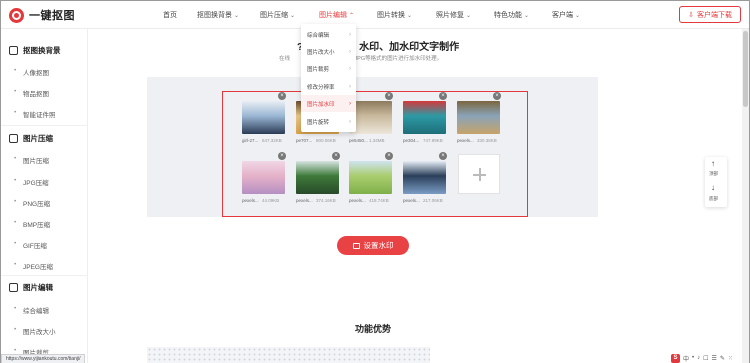 The width and height of the screenshot is (750, 363). I want to click on nav-cutout-background: 抠图换背景 ⌄, so click(218, 15).